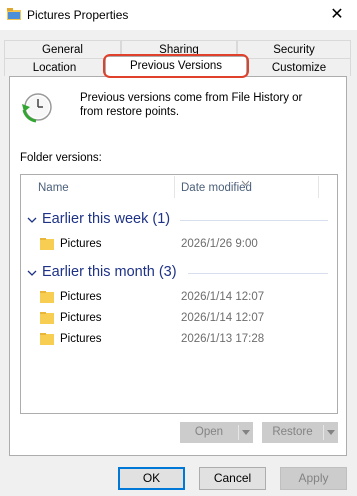 This screenshot has height=496, width=357. What do you see at coordinates (223, 339) in the screenshot?
I see `item-date: 2026/1/13 17:28` at bounding box center [223, 339].